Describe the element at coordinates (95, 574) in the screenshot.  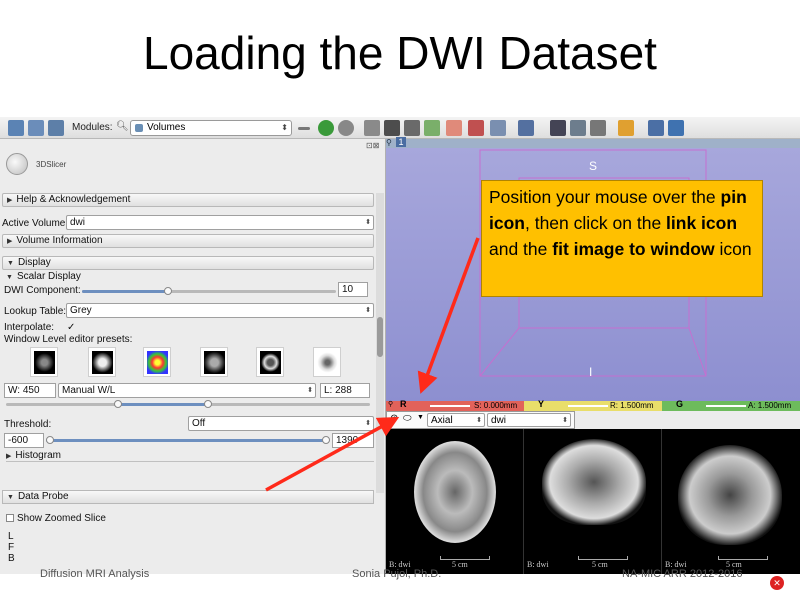
I see `footer-left: Diffusion MRI Analysis` at that location.